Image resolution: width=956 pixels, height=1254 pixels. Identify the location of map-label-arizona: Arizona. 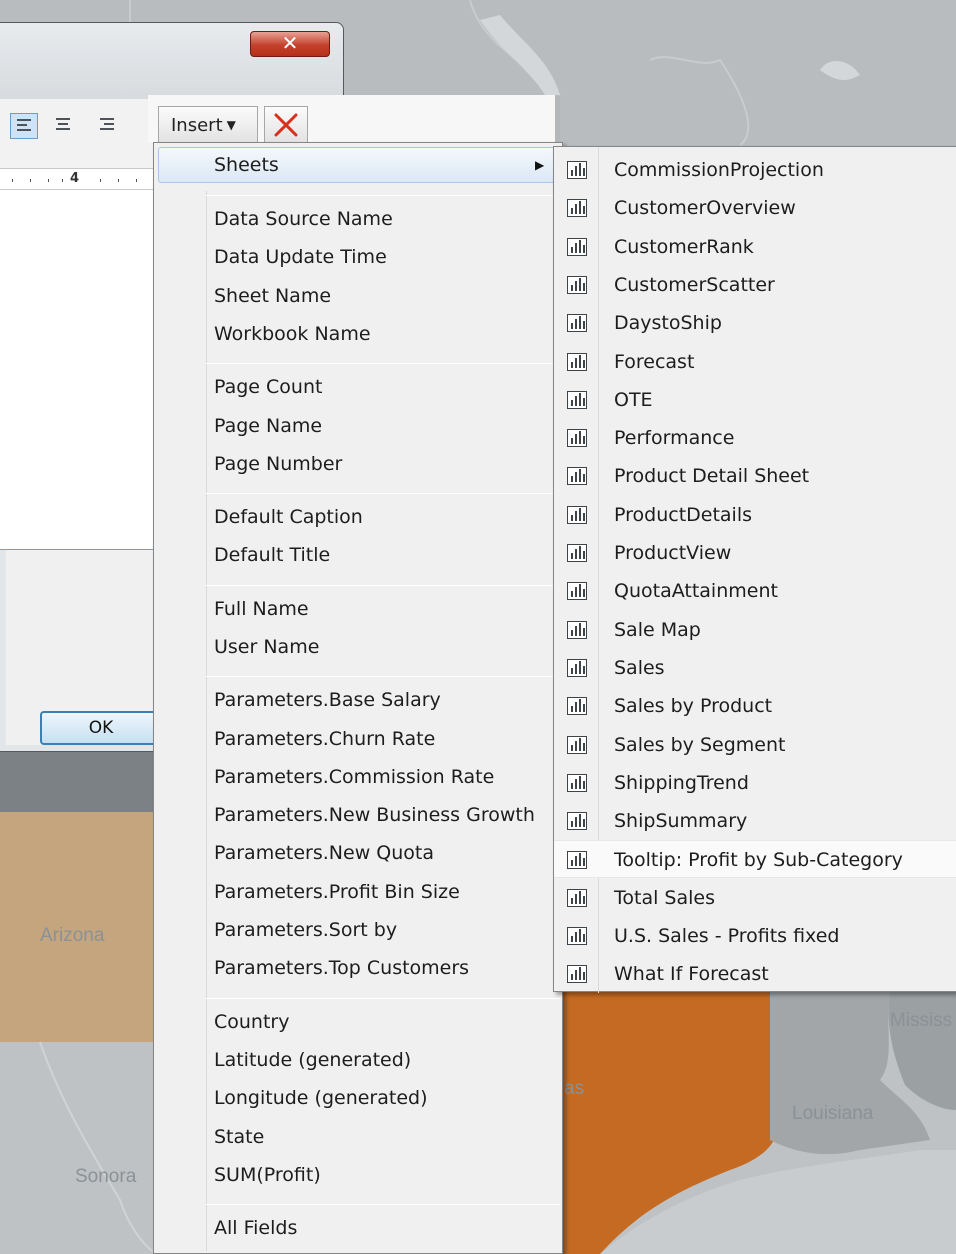
(72, 935).